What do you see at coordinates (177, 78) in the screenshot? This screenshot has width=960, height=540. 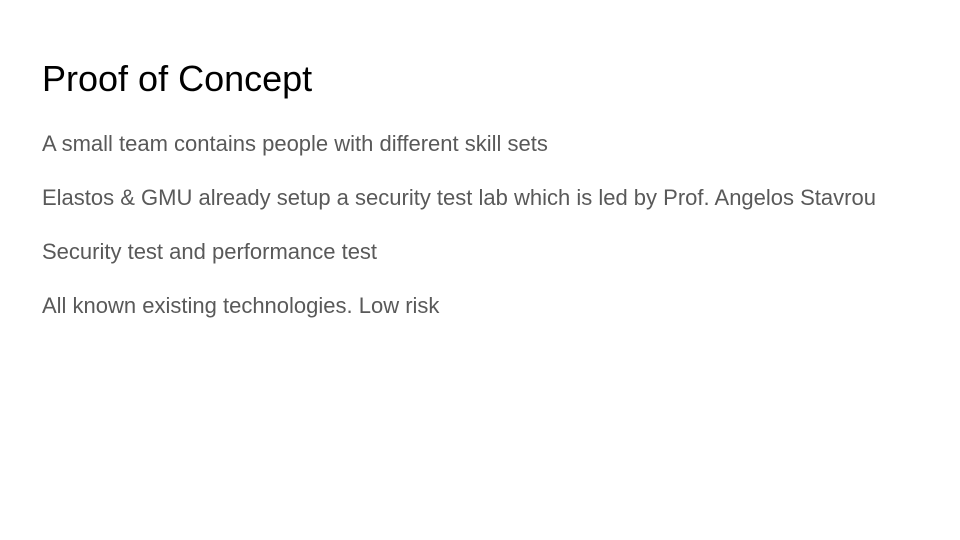 I see `slide-title: Proof of Concept` at bounding box center [177, 78].